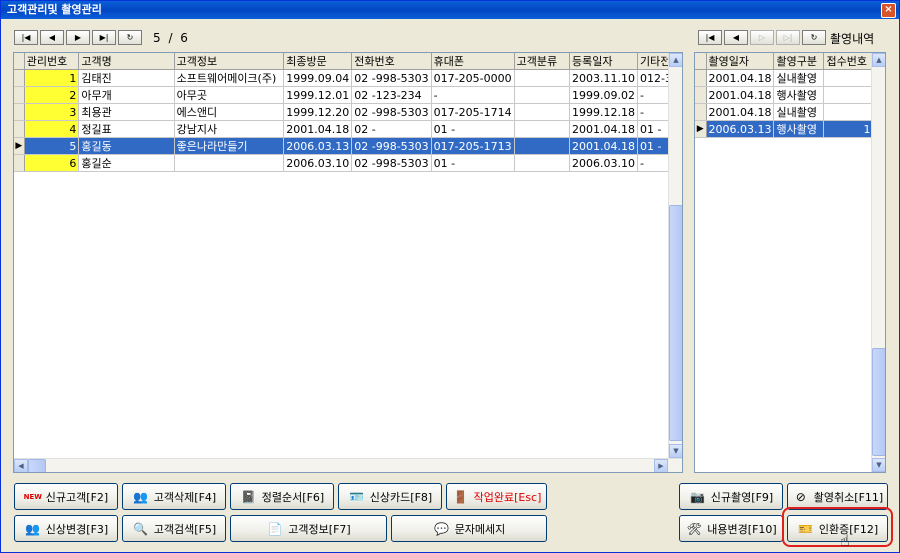 The width and height of the screenshot is (900, 553). What do you see at coordinates (319, 529) in the screenshot?
I see `button-label: 고객정보[F7]` at bounding box center [319, 529].